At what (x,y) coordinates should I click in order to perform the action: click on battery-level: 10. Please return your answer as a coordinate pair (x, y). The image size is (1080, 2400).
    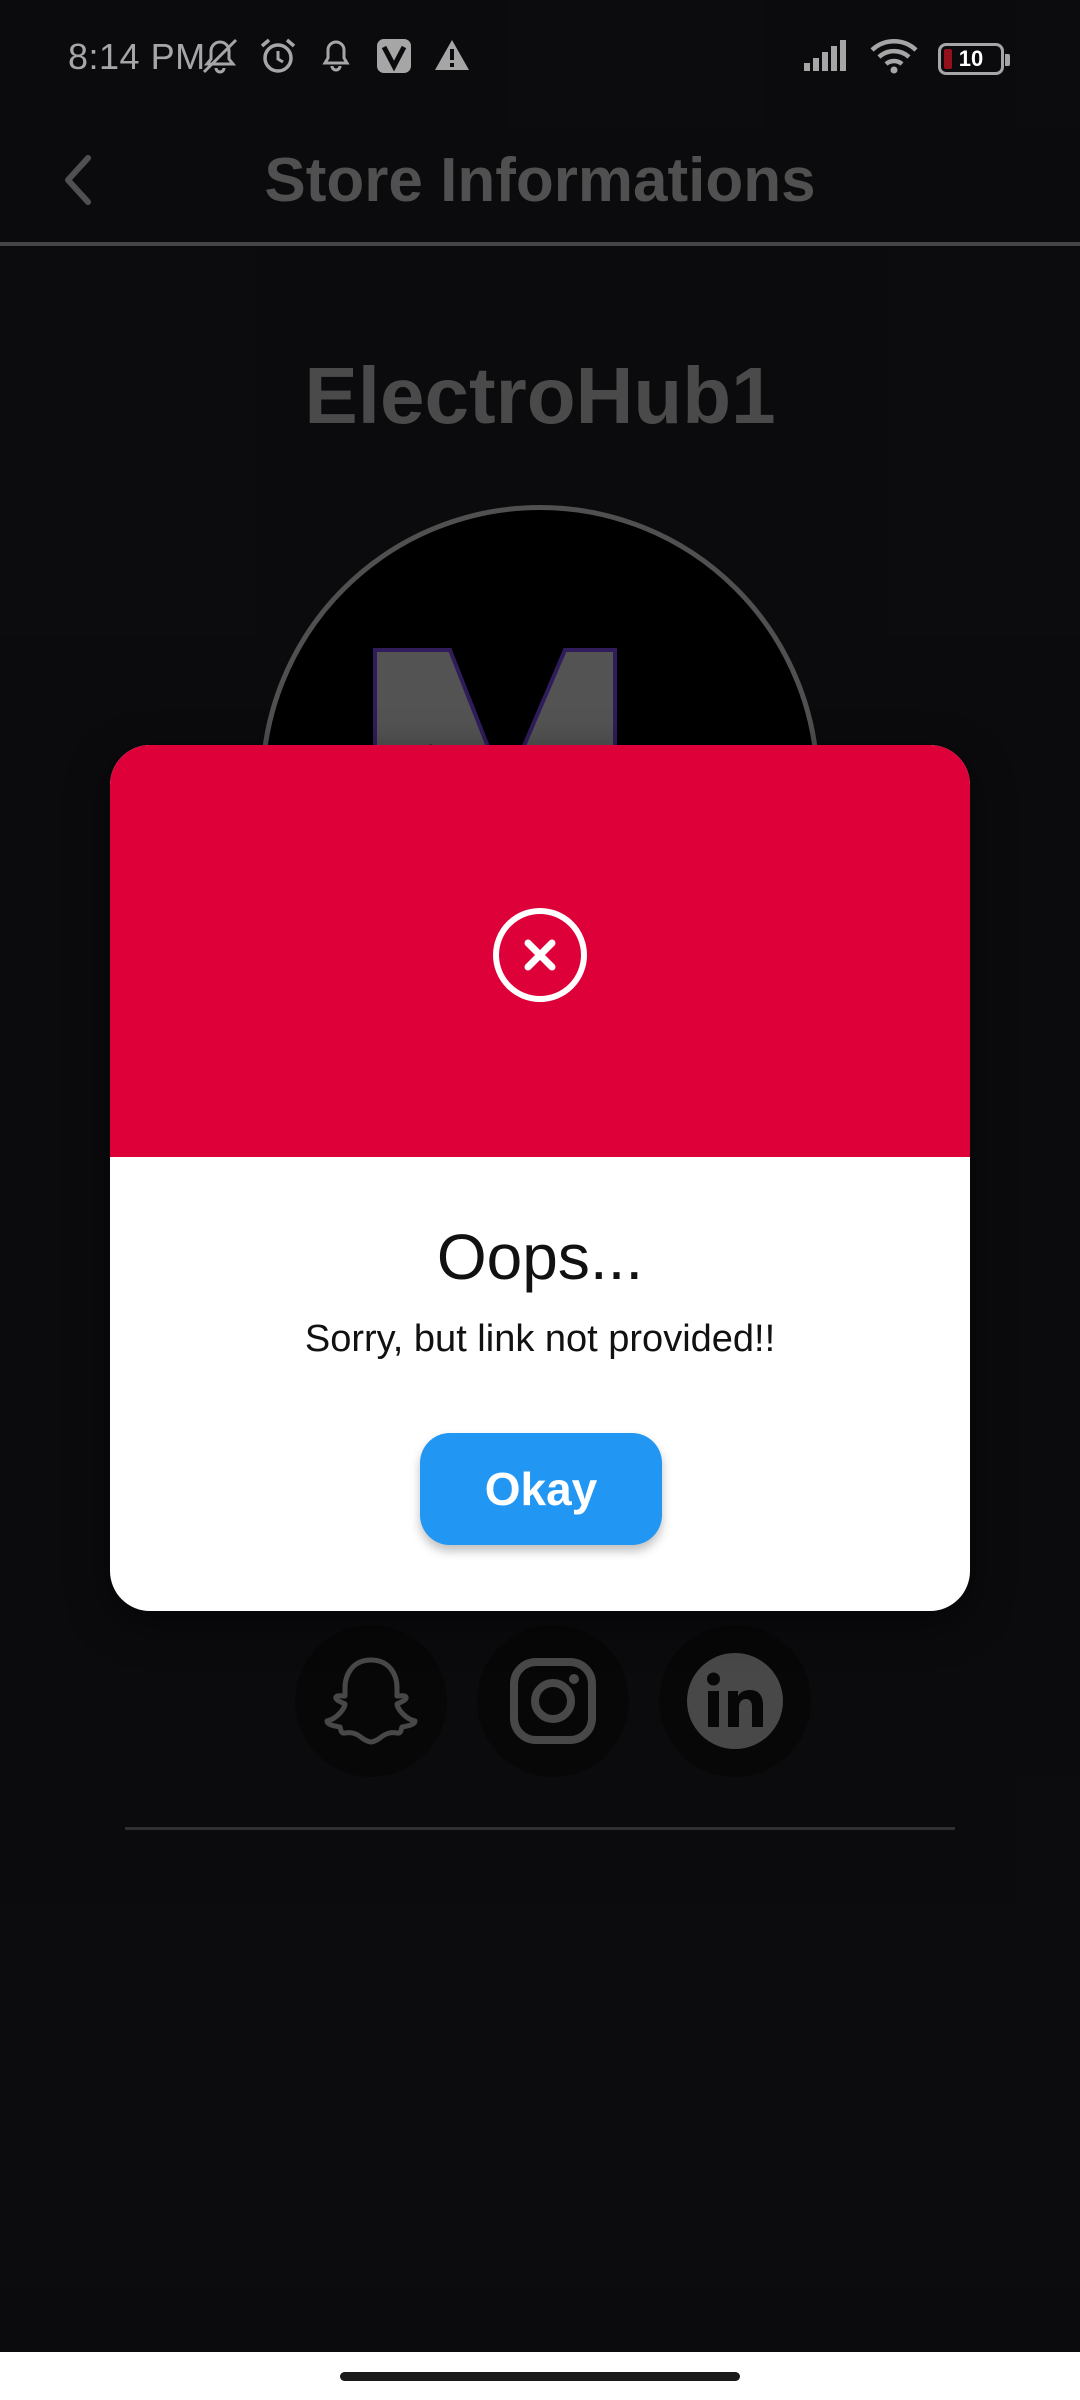
    Looking at the image, I should click on (971, 58).